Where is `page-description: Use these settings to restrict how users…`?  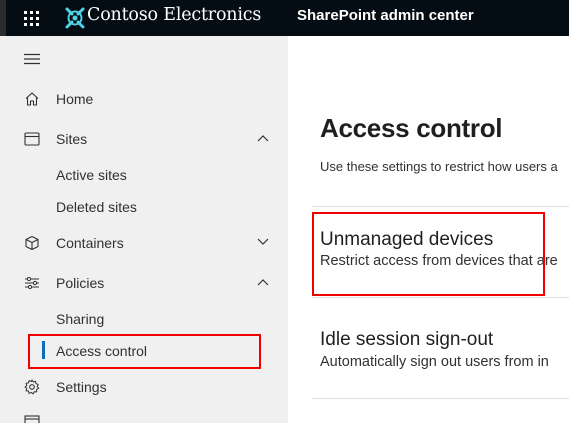
page-description: Use these settings to restrict how users… is located at coordinates (439, 166).